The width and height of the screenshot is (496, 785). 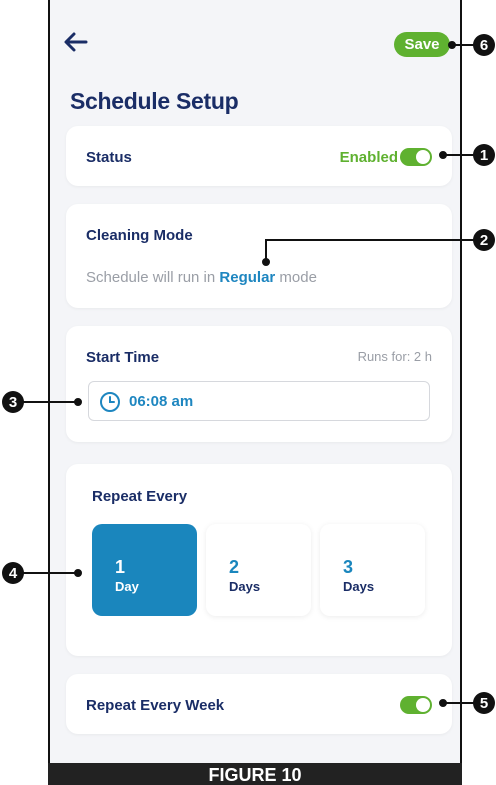 What do you see at coordinates (348, 567) in the screenshot?
I see `option-number: 3` at bounding box center [348, 567].